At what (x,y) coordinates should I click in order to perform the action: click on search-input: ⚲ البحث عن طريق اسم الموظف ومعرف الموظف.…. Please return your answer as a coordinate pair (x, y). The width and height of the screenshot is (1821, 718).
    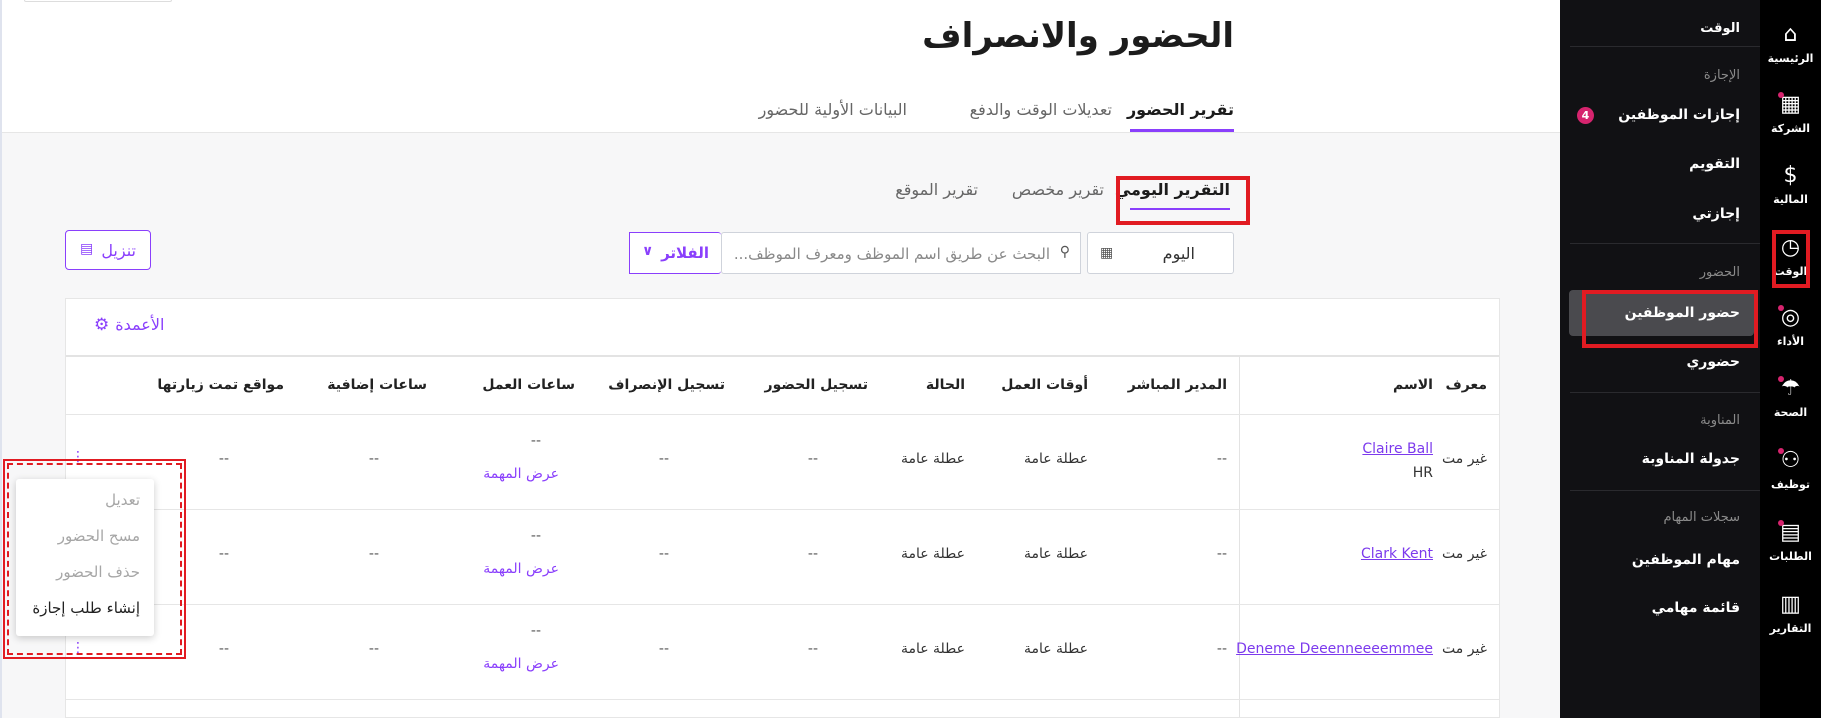
    Looking at the image, I should click on (901, 253).